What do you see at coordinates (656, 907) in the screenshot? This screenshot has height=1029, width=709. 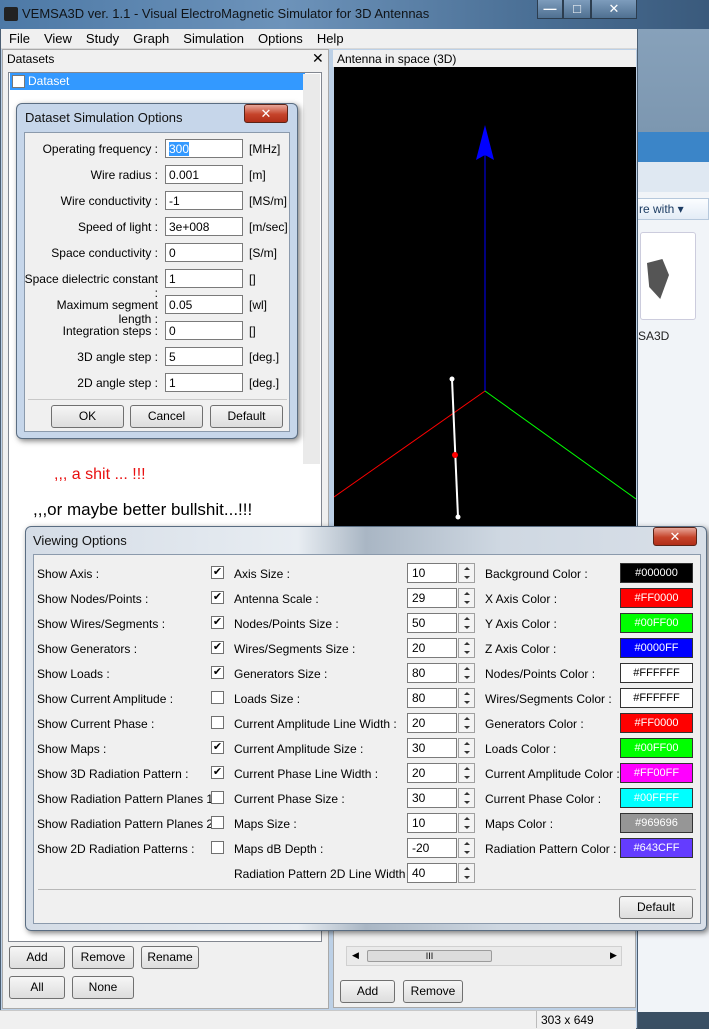 I see `viewing-default-button: Default` at bounding box center [656, 907].